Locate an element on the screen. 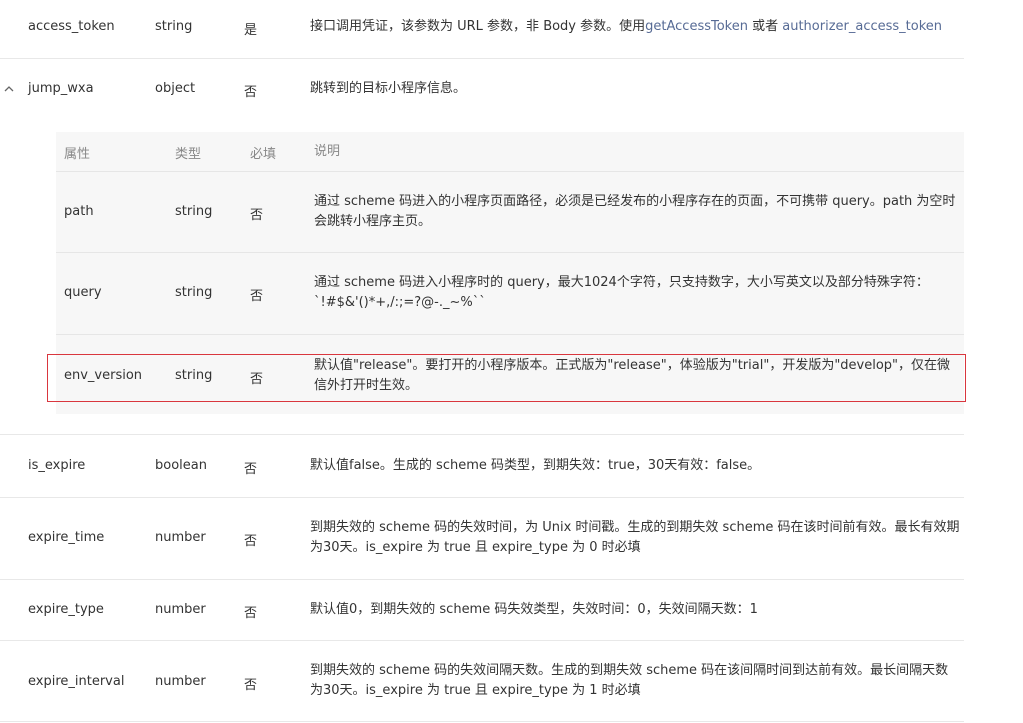 The width and height of the screenshot is (1023, 723). param-type: boolean is located at coordinates (181, 465).